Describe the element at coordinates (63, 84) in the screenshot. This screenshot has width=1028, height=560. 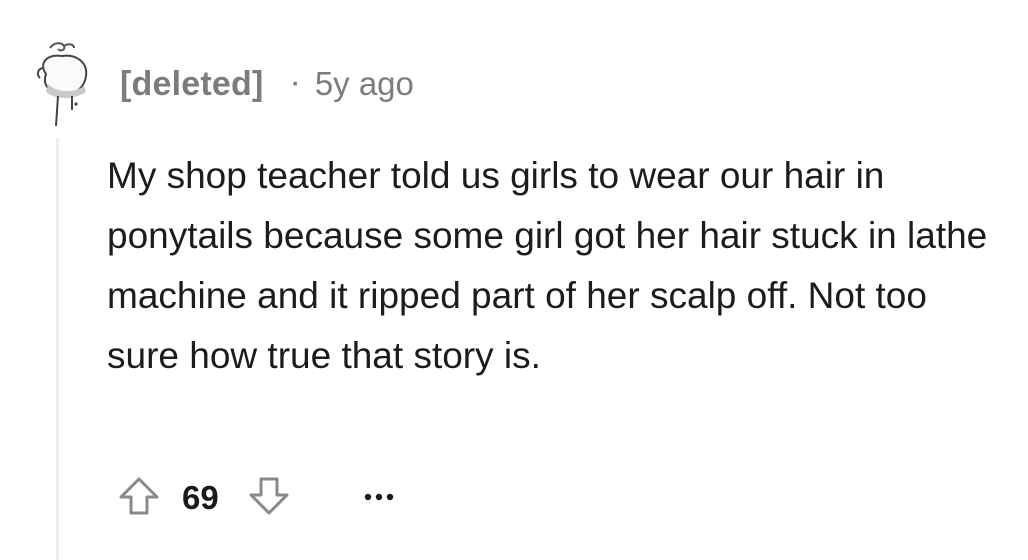
I see `deleted-user-avatar-icon` at that location.